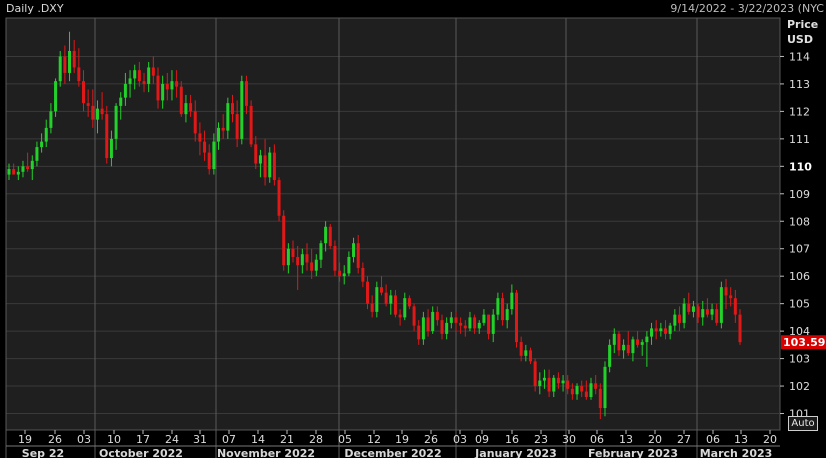 This screenshot has width=826, height=458. Describe the element at coordinates (799, 304) in the screenshot. I see `y-tick-label: 105` at that location.